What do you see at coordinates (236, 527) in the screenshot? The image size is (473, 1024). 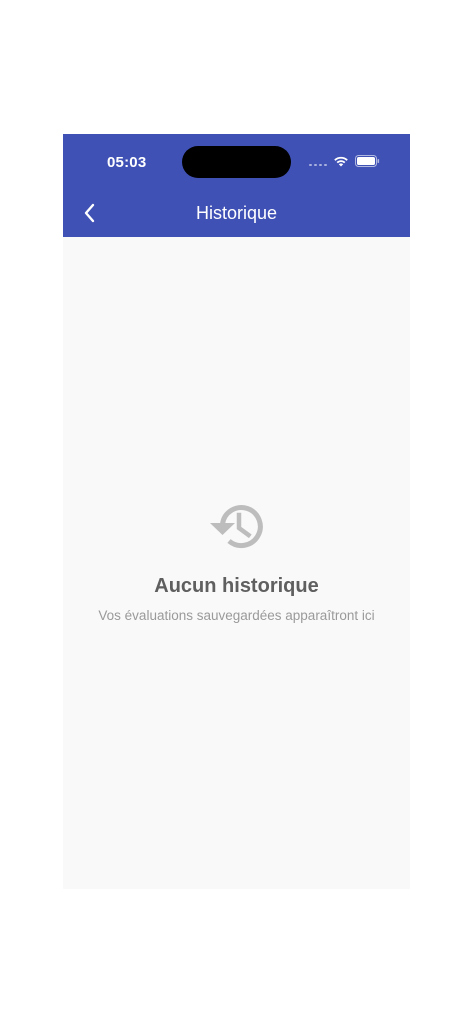 I see `history-icon` at bounding box center [236, 527].